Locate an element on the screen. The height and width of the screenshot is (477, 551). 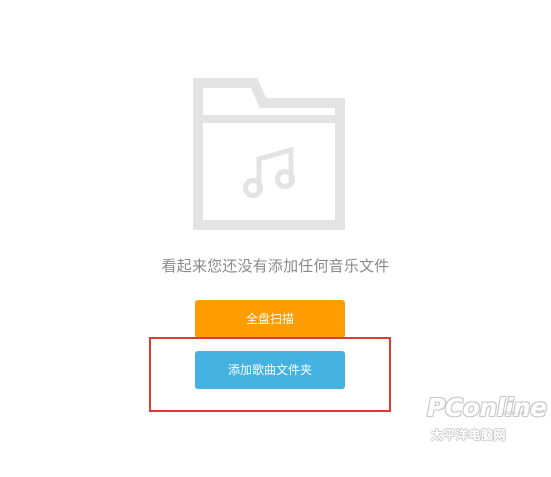
watermark-logo-text: PConline is located at coordinates (487, 407).